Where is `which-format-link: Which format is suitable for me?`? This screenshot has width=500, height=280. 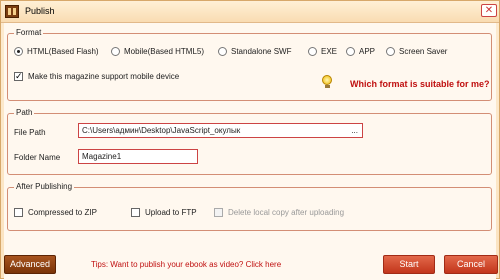
which-format-link: Which format is suitable for me? is located at coordinates (420, 84).